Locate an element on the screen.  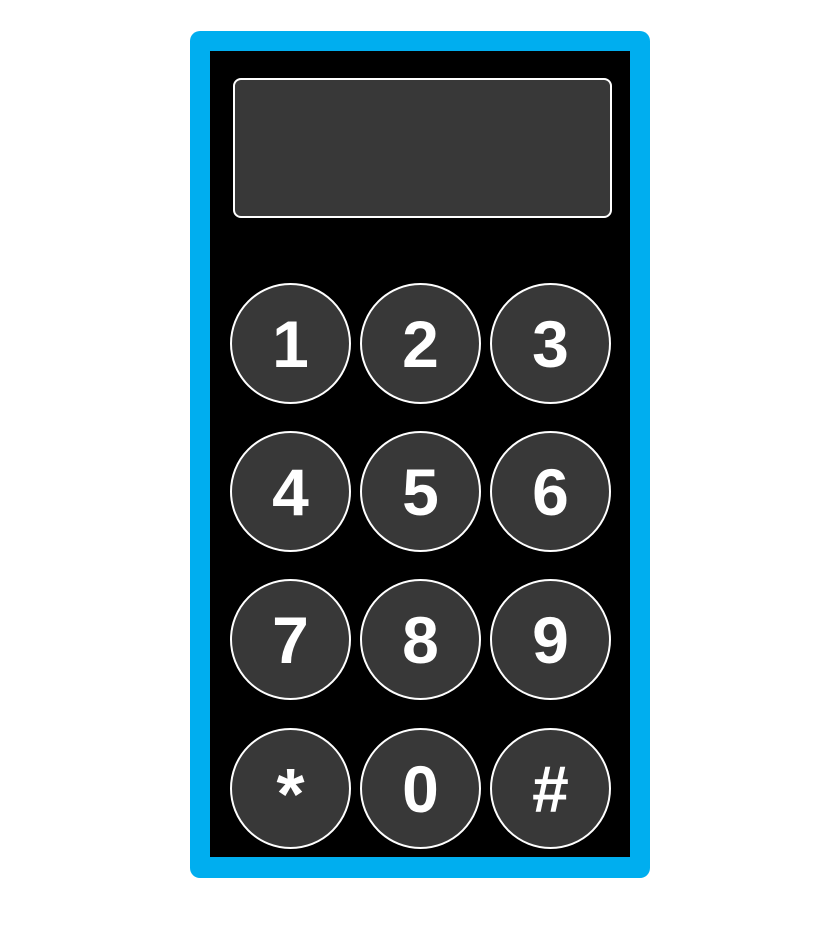
key-4: 4 is located at coordinates (290, 491).